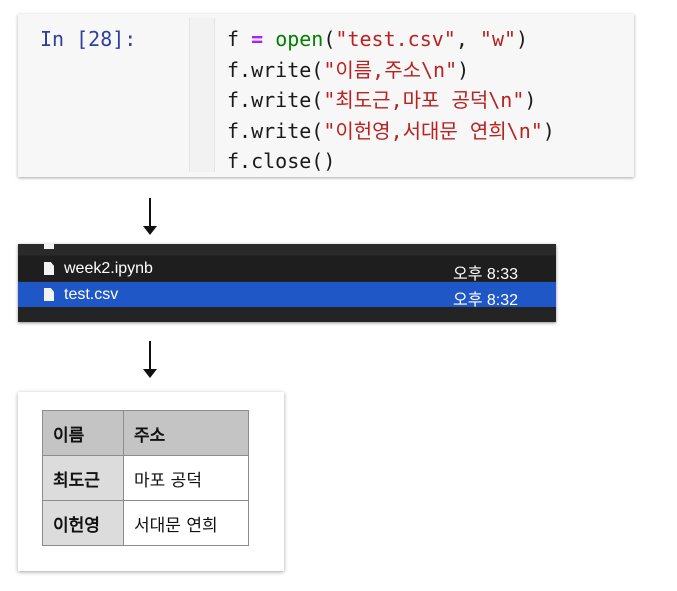  What do you see at coordinates (406, 100) in the screenshot?
I see `code-token: "최도근,마포 공덕` at bounding box center [406, 100].